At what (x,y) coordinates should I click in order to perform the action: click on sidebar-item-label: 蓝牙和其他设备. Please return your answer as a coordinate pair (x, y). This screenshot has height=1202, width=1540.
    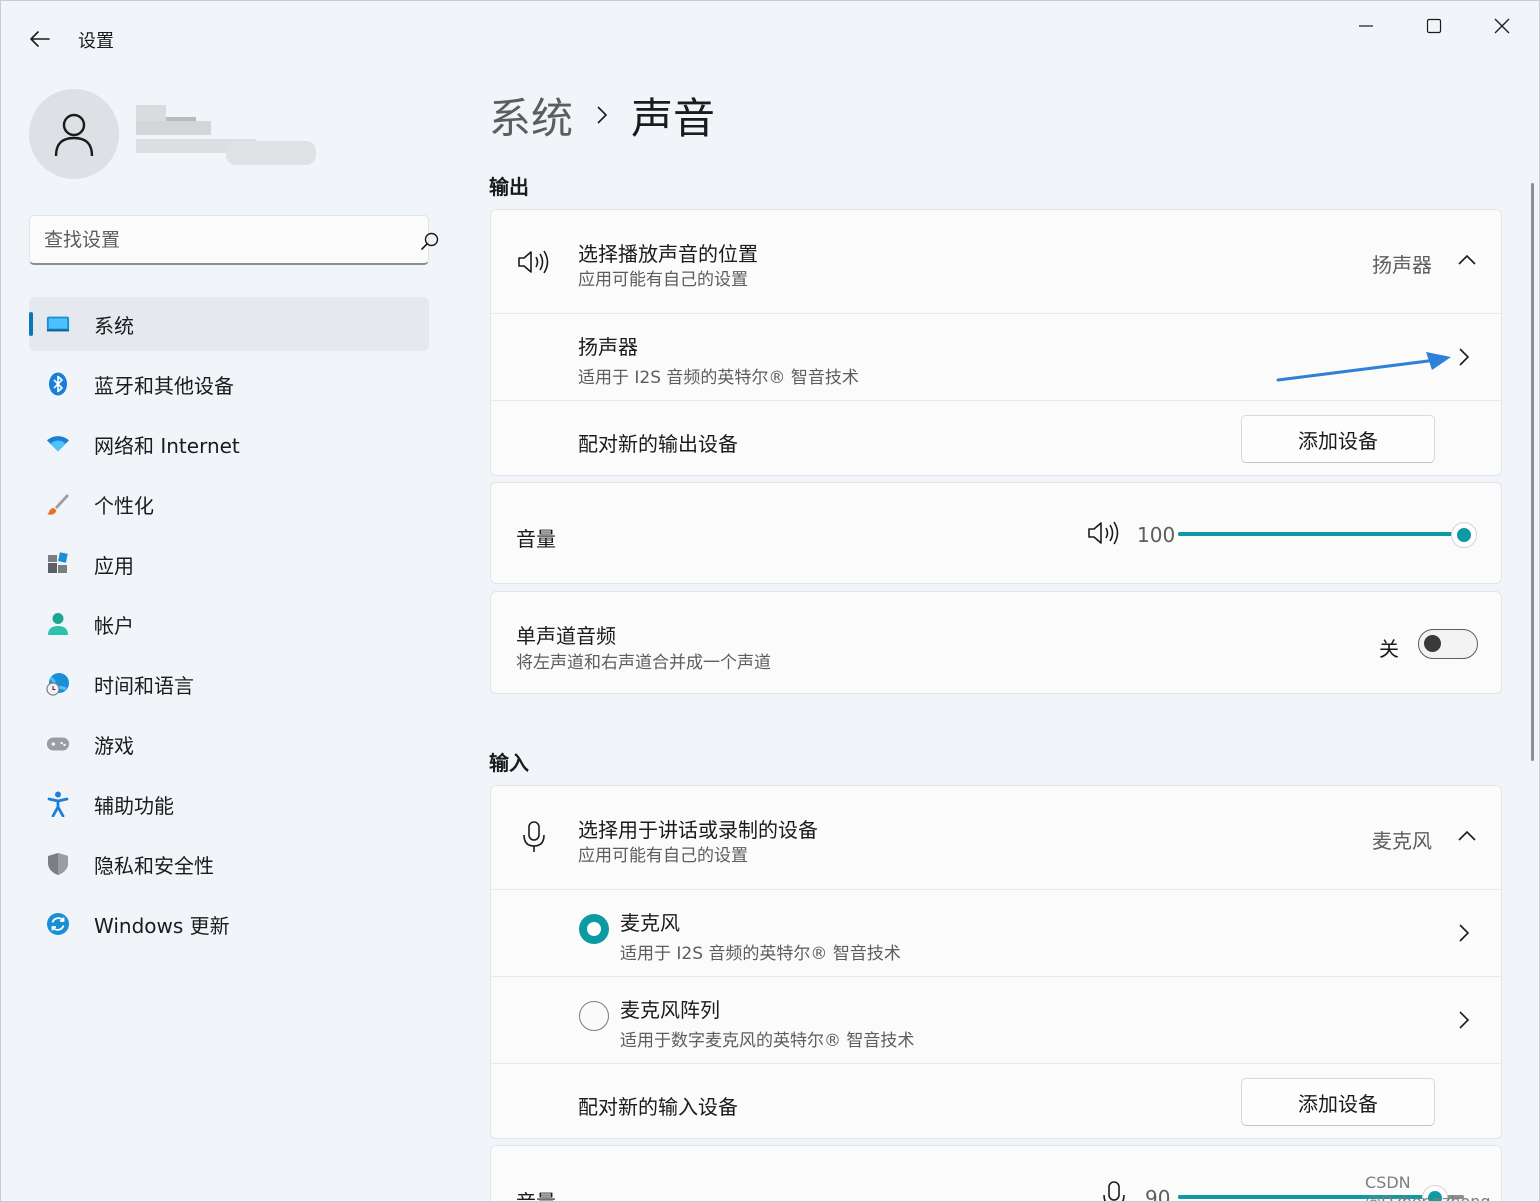
    Looking at the image, I should click on (164, 385).